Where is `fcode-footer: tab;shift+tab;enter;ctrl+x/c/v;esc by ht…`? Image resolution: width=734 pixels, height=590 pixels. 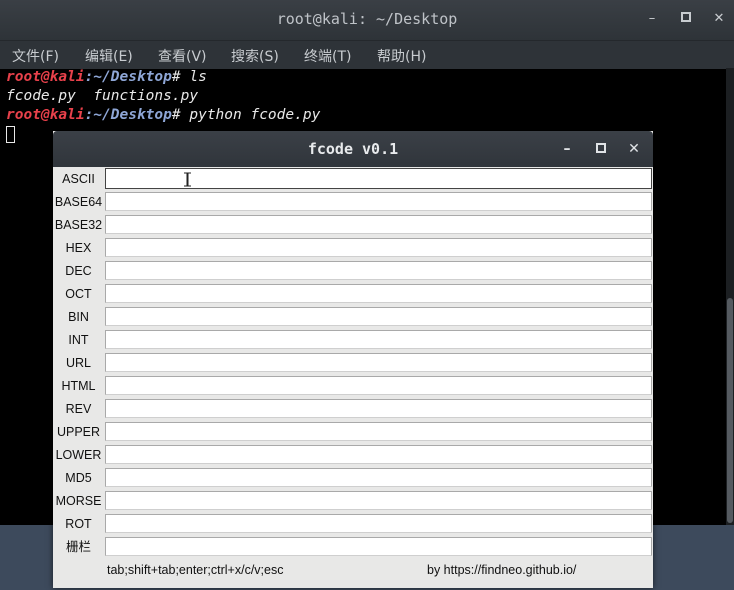
fcode-footer: tab;shift+tab;enter;ctrl+x/c/v;esc by ht… is located at coordinates (353, 572).